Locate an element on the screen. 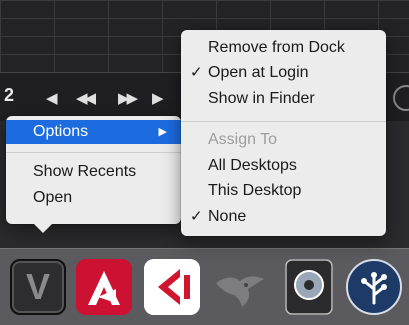 The width and height of the screenshot is (409, 325). remove-from-dock-menu-item: Remove from Dock is located at coordinates (283, 48).